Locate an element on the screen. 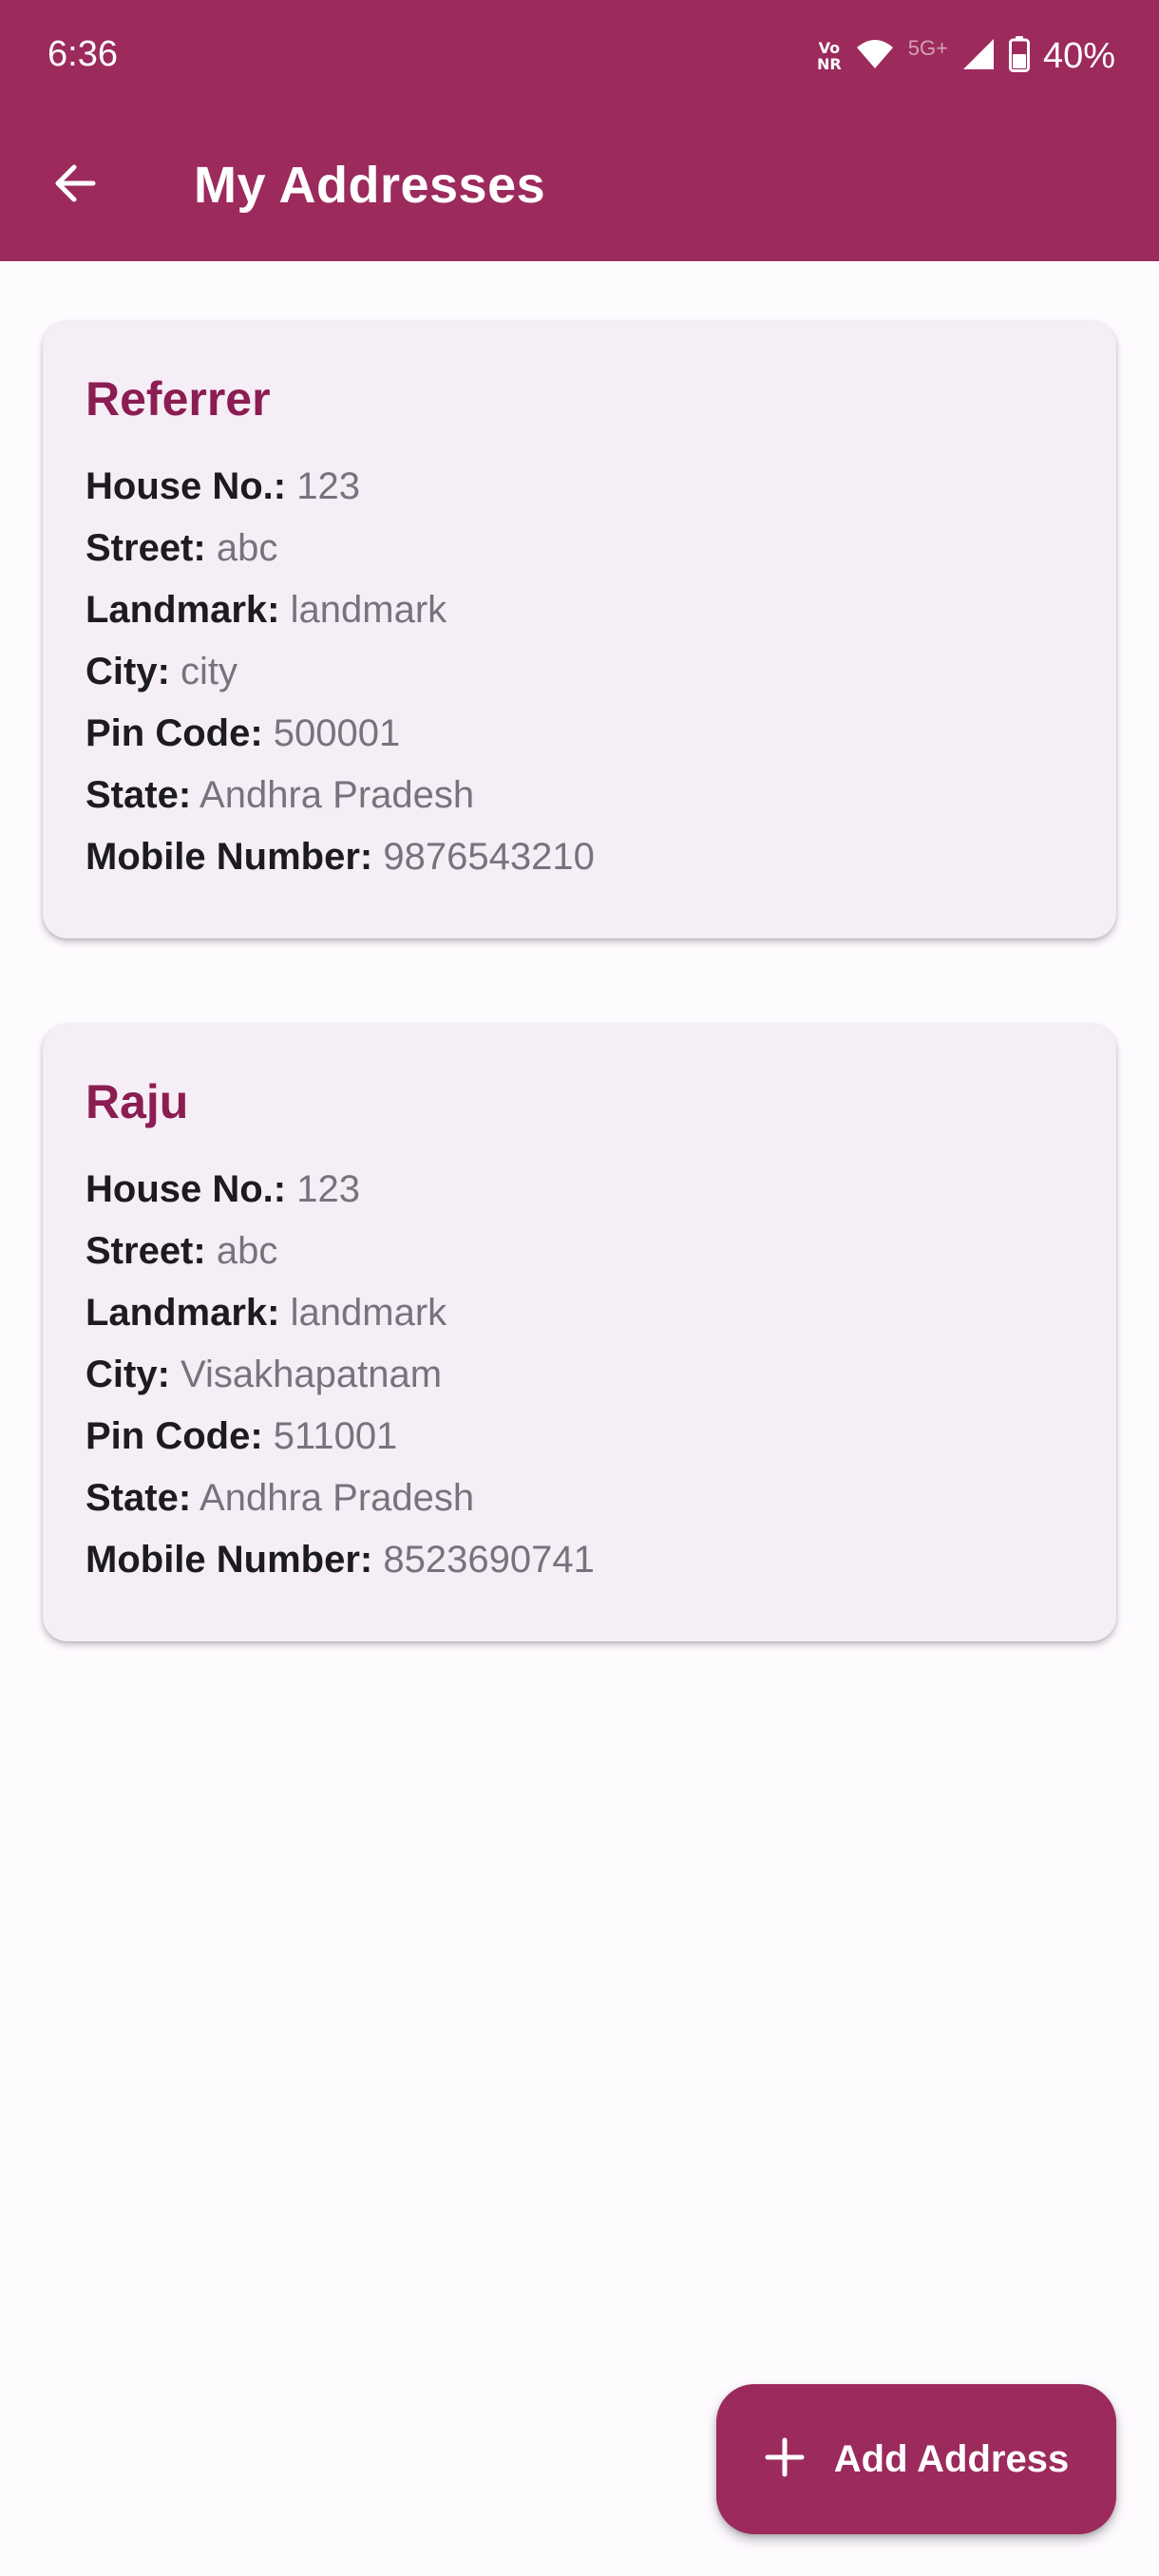 The height and width of the screenshot is (2576, 1159). city-row: City: city is located at coordinates (580, 672).